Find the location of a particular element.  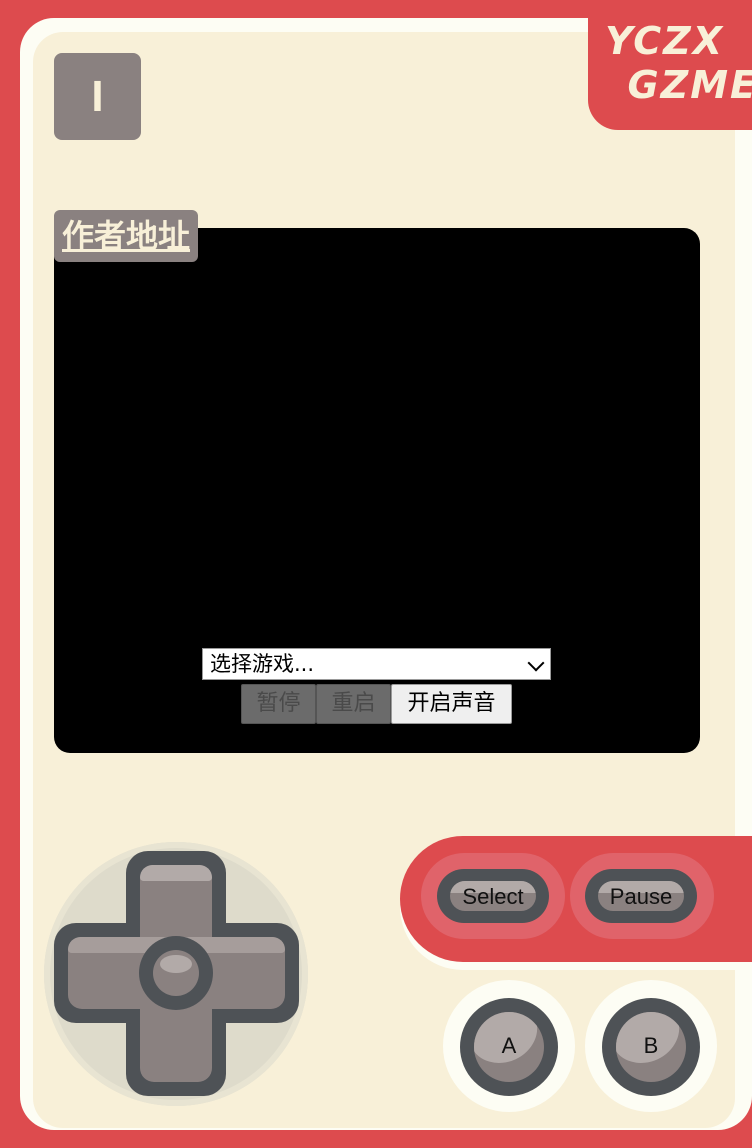

pause-game-button: 暂停 is located at coordinates (278, 704).